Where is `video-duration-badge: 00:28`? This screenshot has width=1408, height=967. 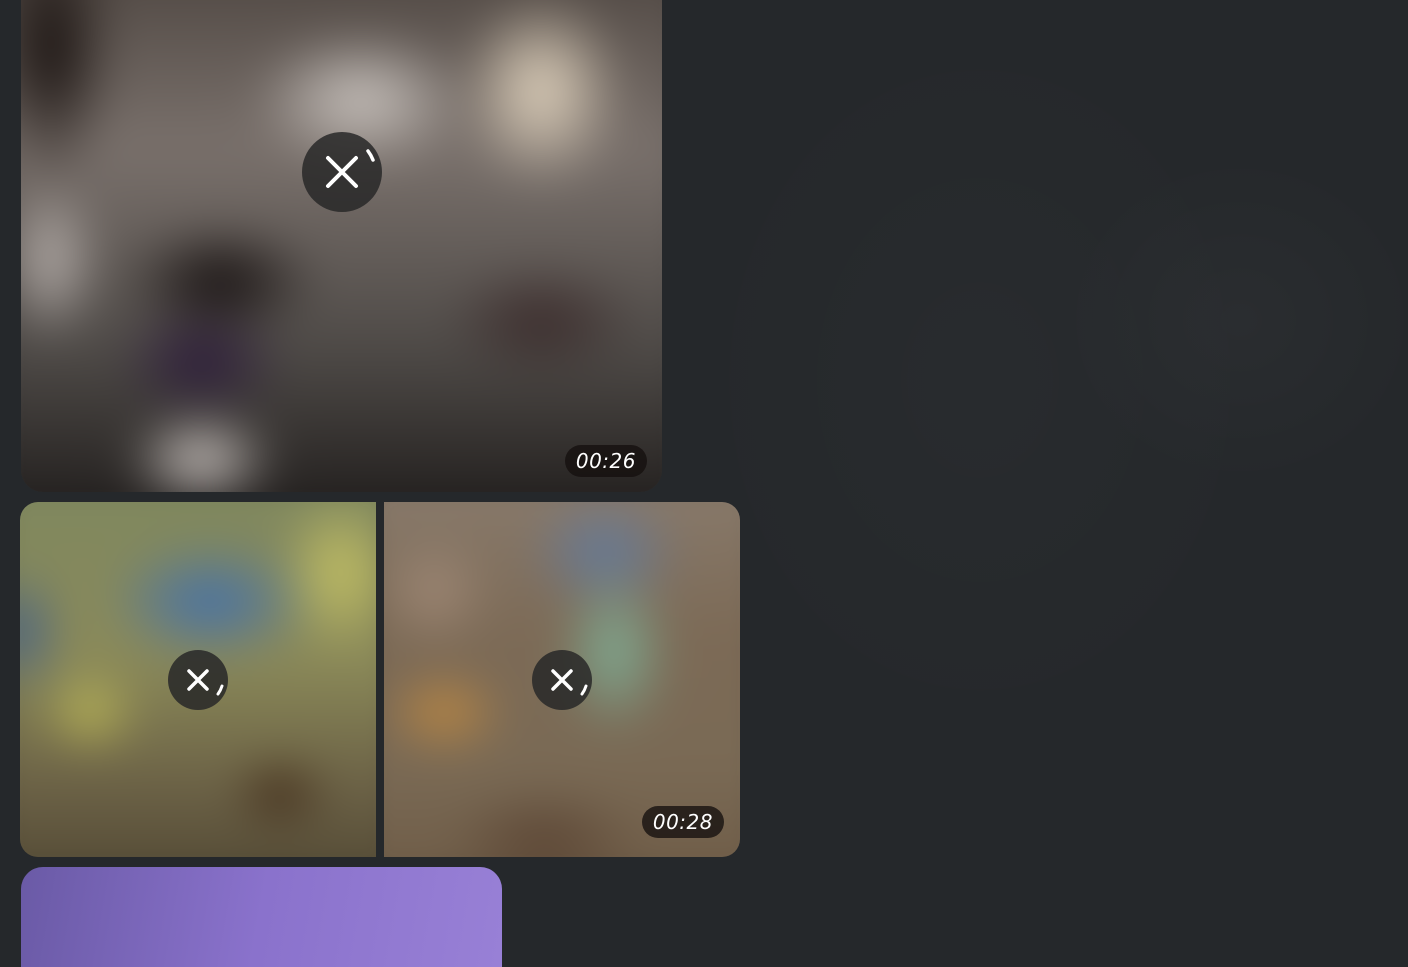 video-duration-badge: 00:28 is located at coordinates (682, 822).